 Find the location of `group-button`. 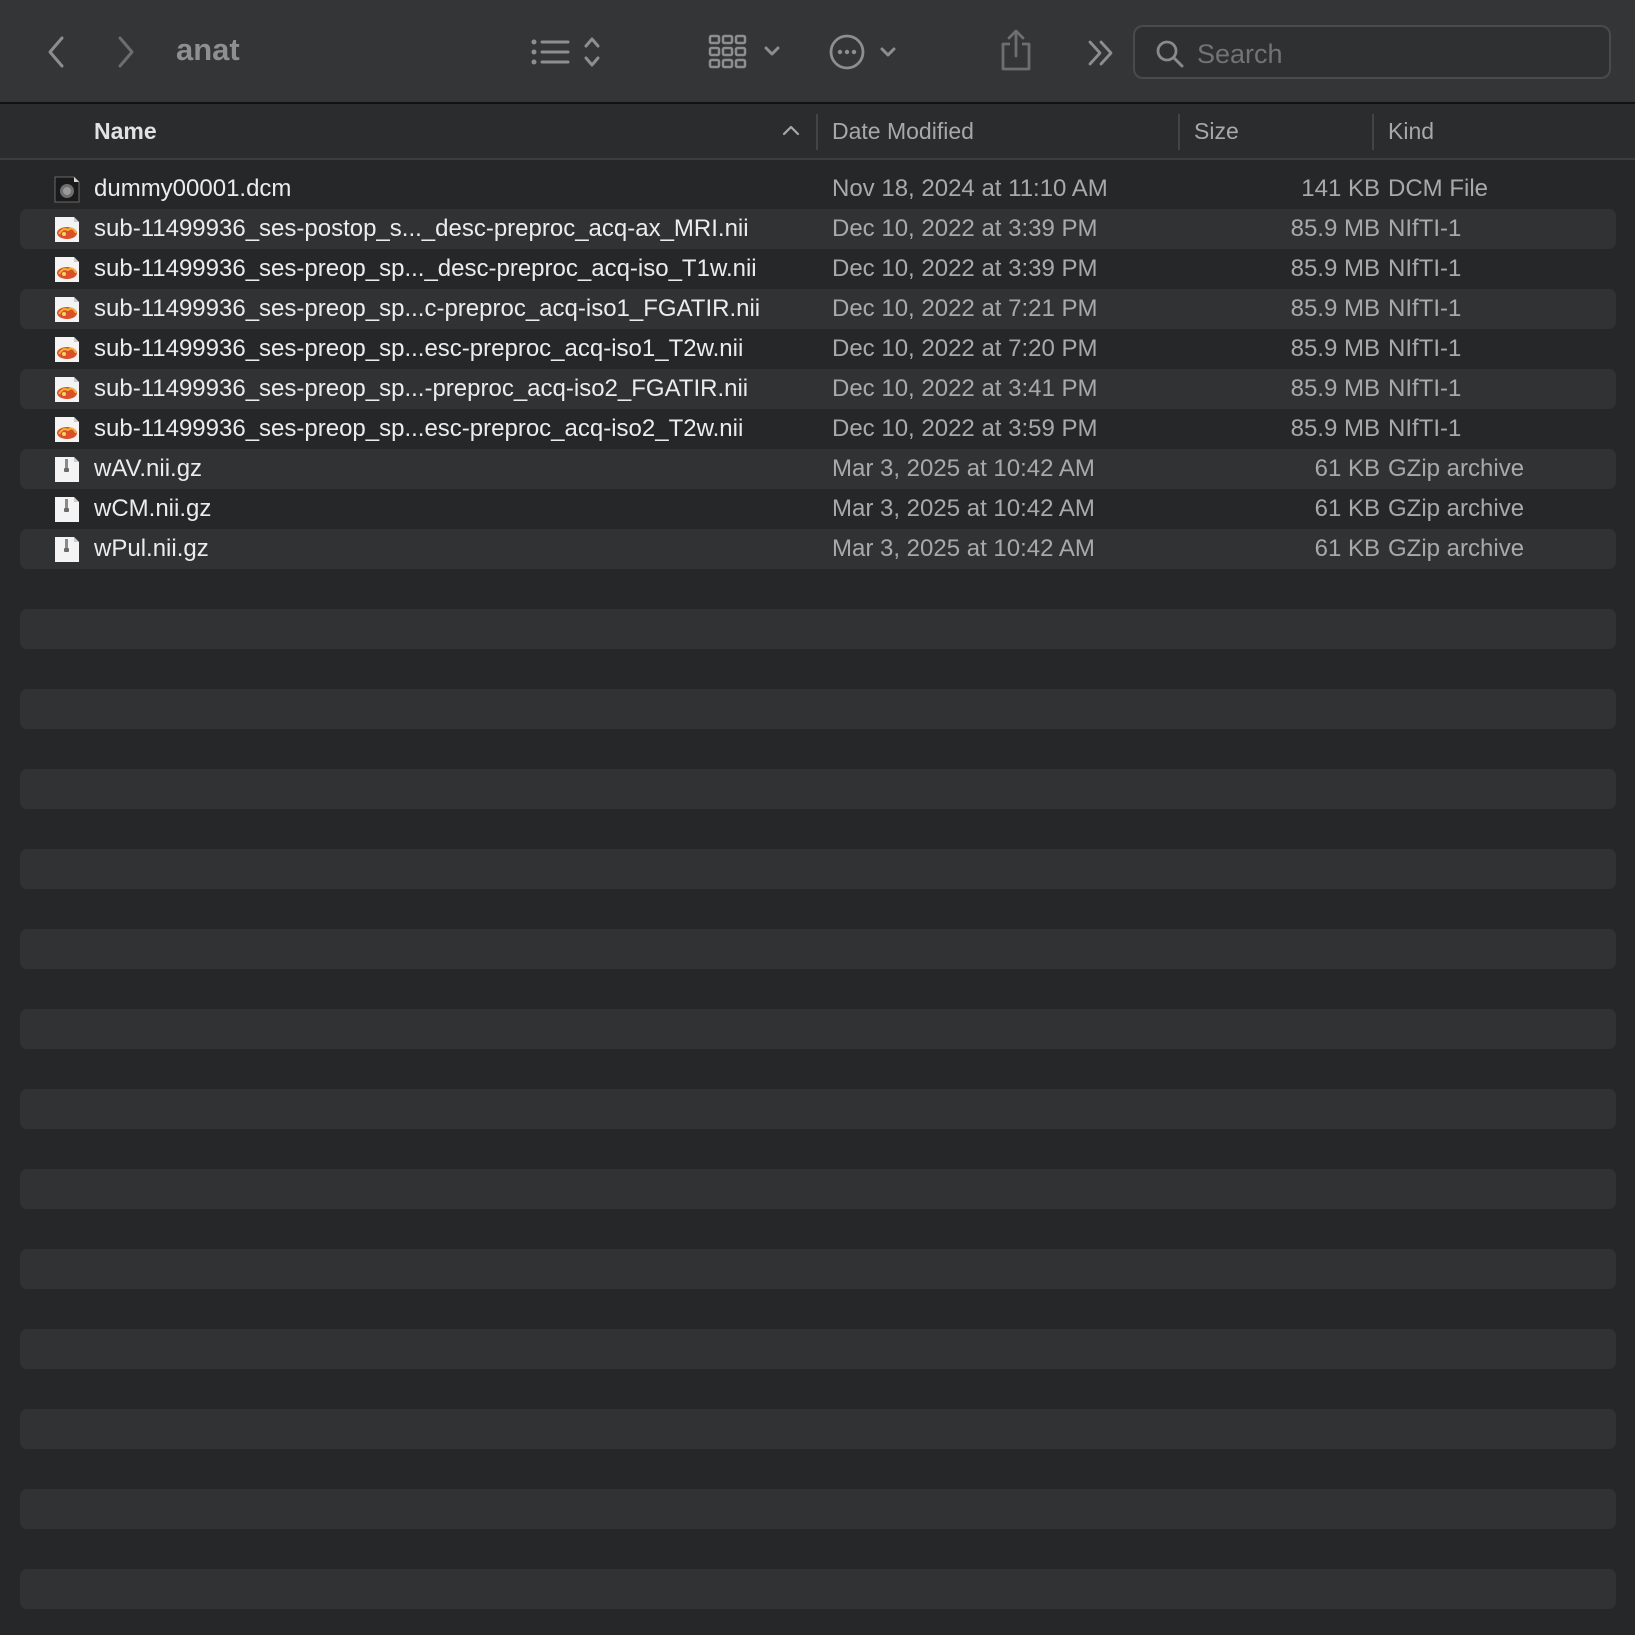

group-button is located at coordinates (747, 52).